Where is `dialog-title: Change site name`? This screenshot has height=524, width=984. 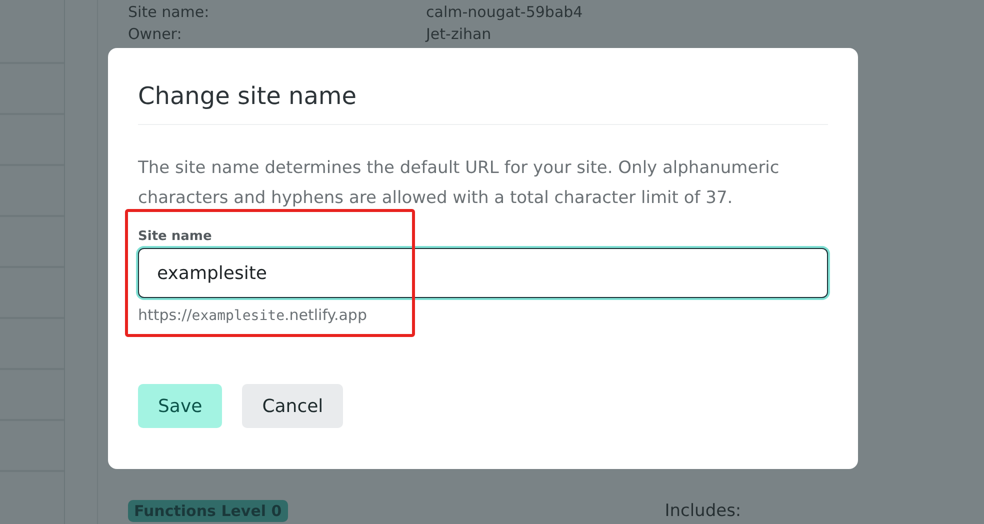
dialog-title: Change site name is located at coordinates (248, 96).